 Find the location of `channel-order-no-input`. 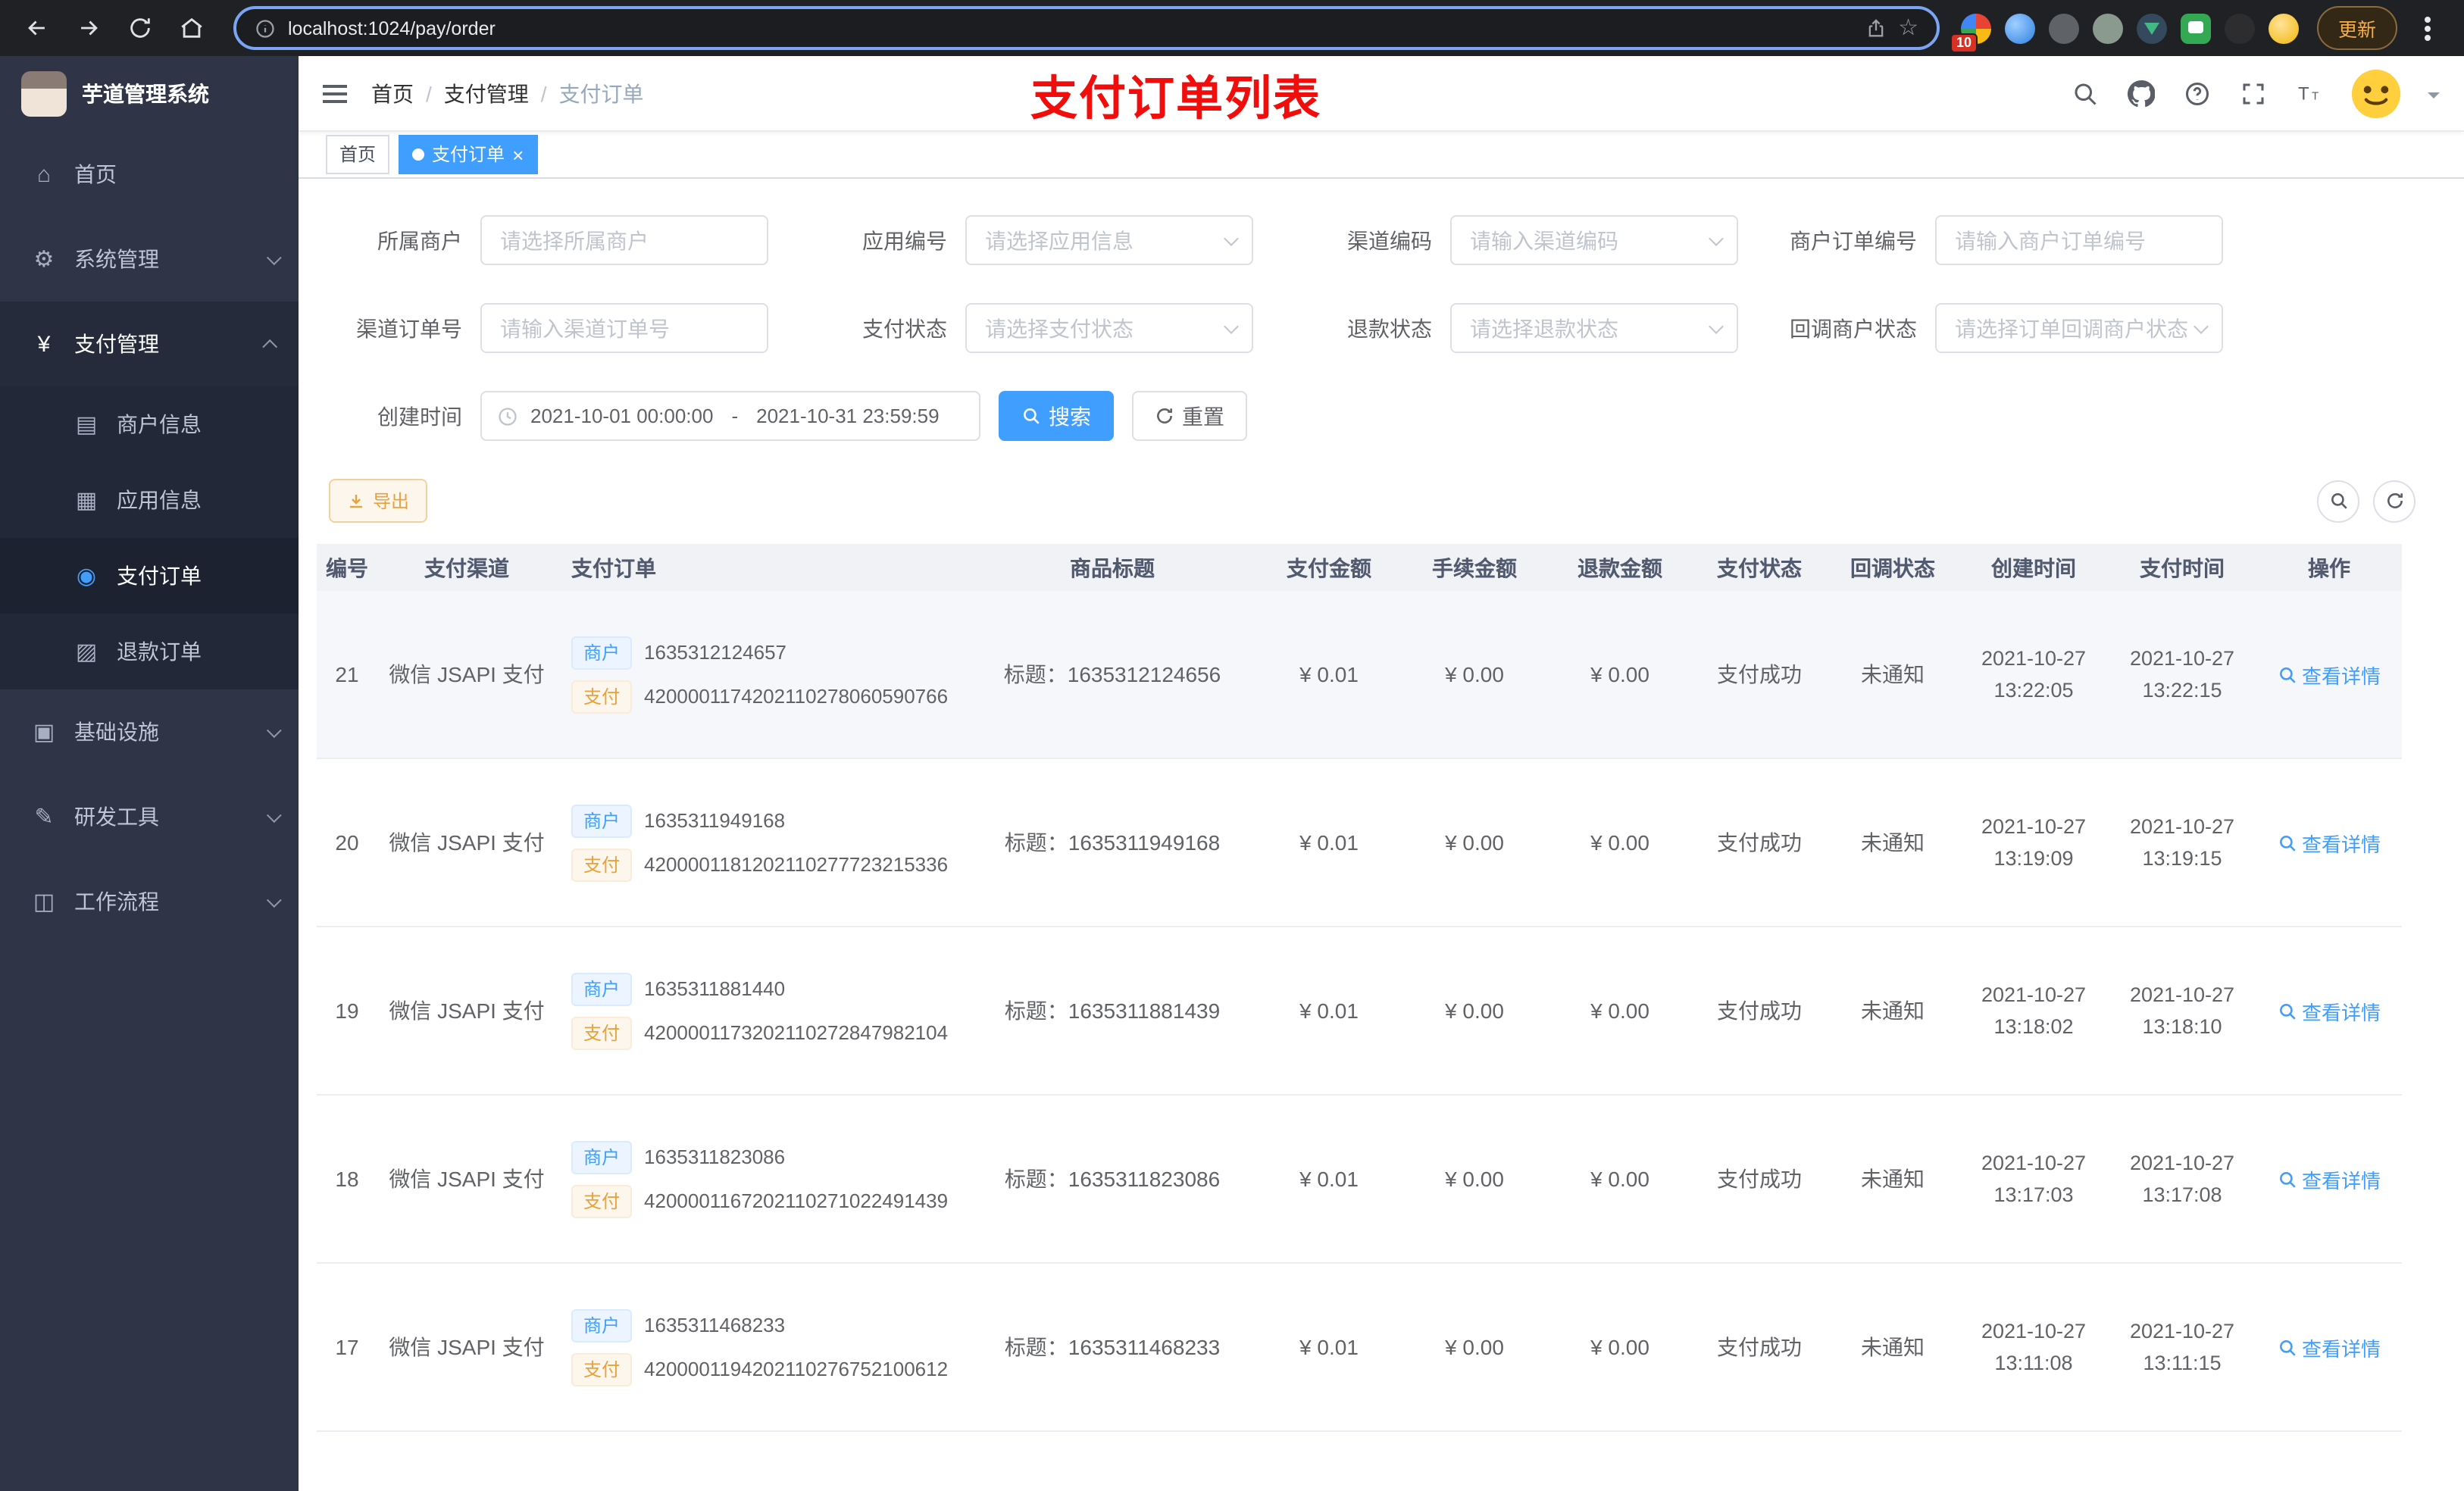

channel-order-no-input is located at coordinates (624, 328).